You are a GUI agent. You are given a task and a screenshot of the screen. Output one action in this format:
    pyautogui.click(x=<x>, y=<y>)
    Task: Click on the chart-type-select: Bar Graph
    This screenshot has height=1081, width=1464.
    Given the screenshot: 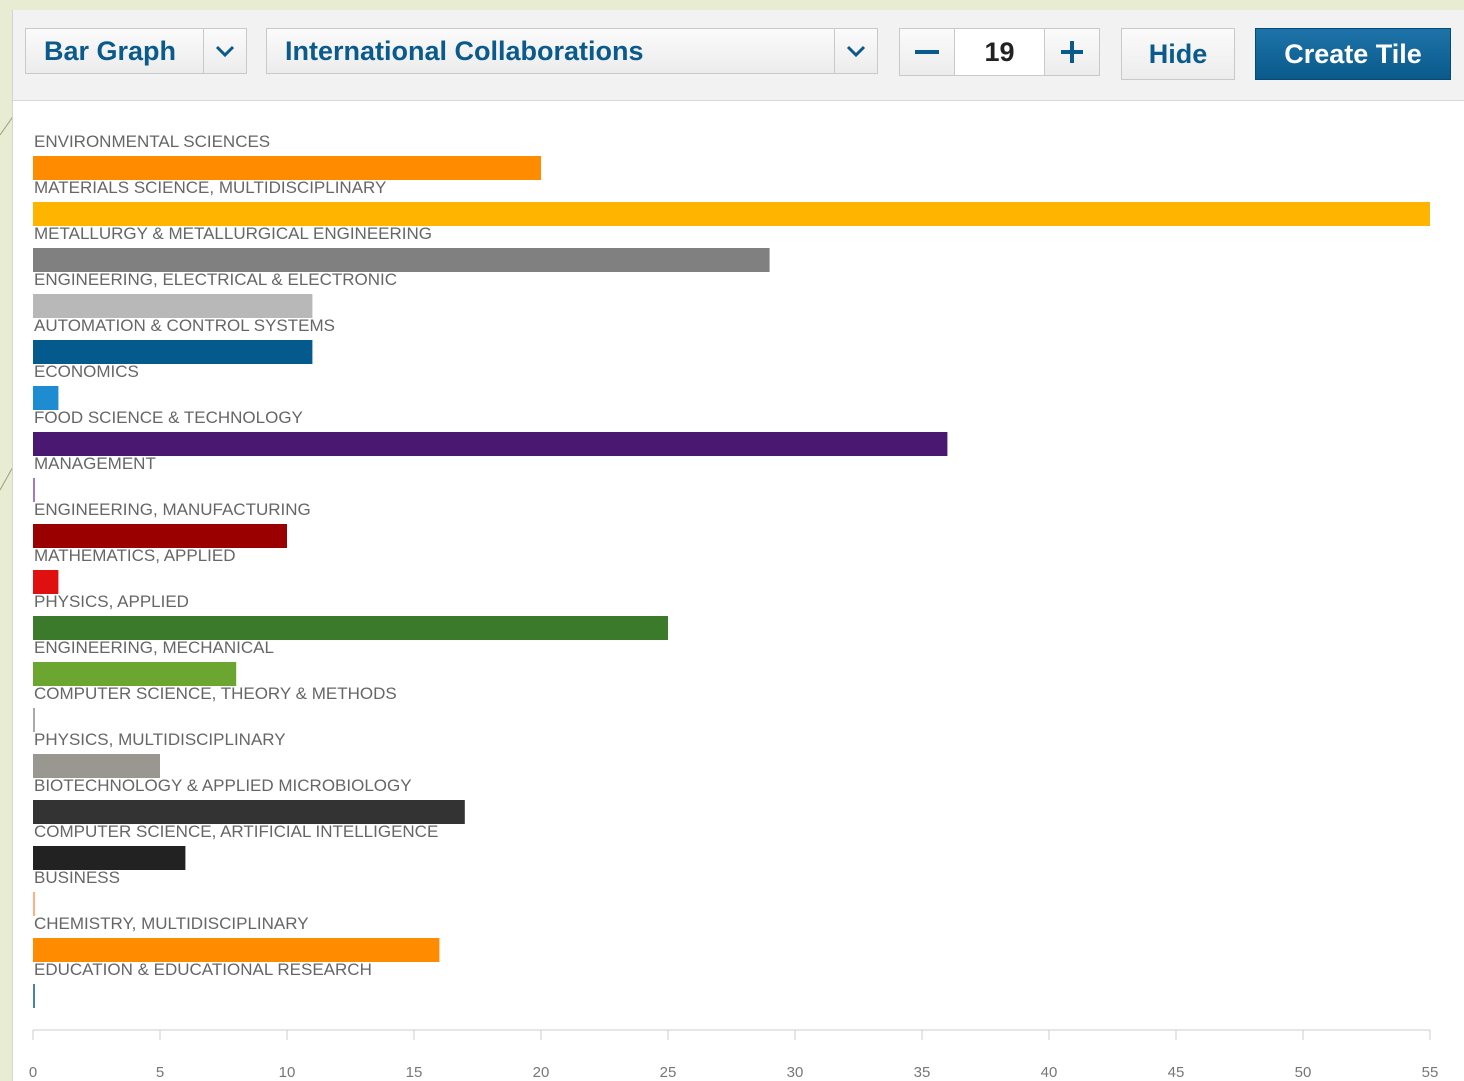 What is the action you would take?
    pyautogui.click(x=136, y=51)
    